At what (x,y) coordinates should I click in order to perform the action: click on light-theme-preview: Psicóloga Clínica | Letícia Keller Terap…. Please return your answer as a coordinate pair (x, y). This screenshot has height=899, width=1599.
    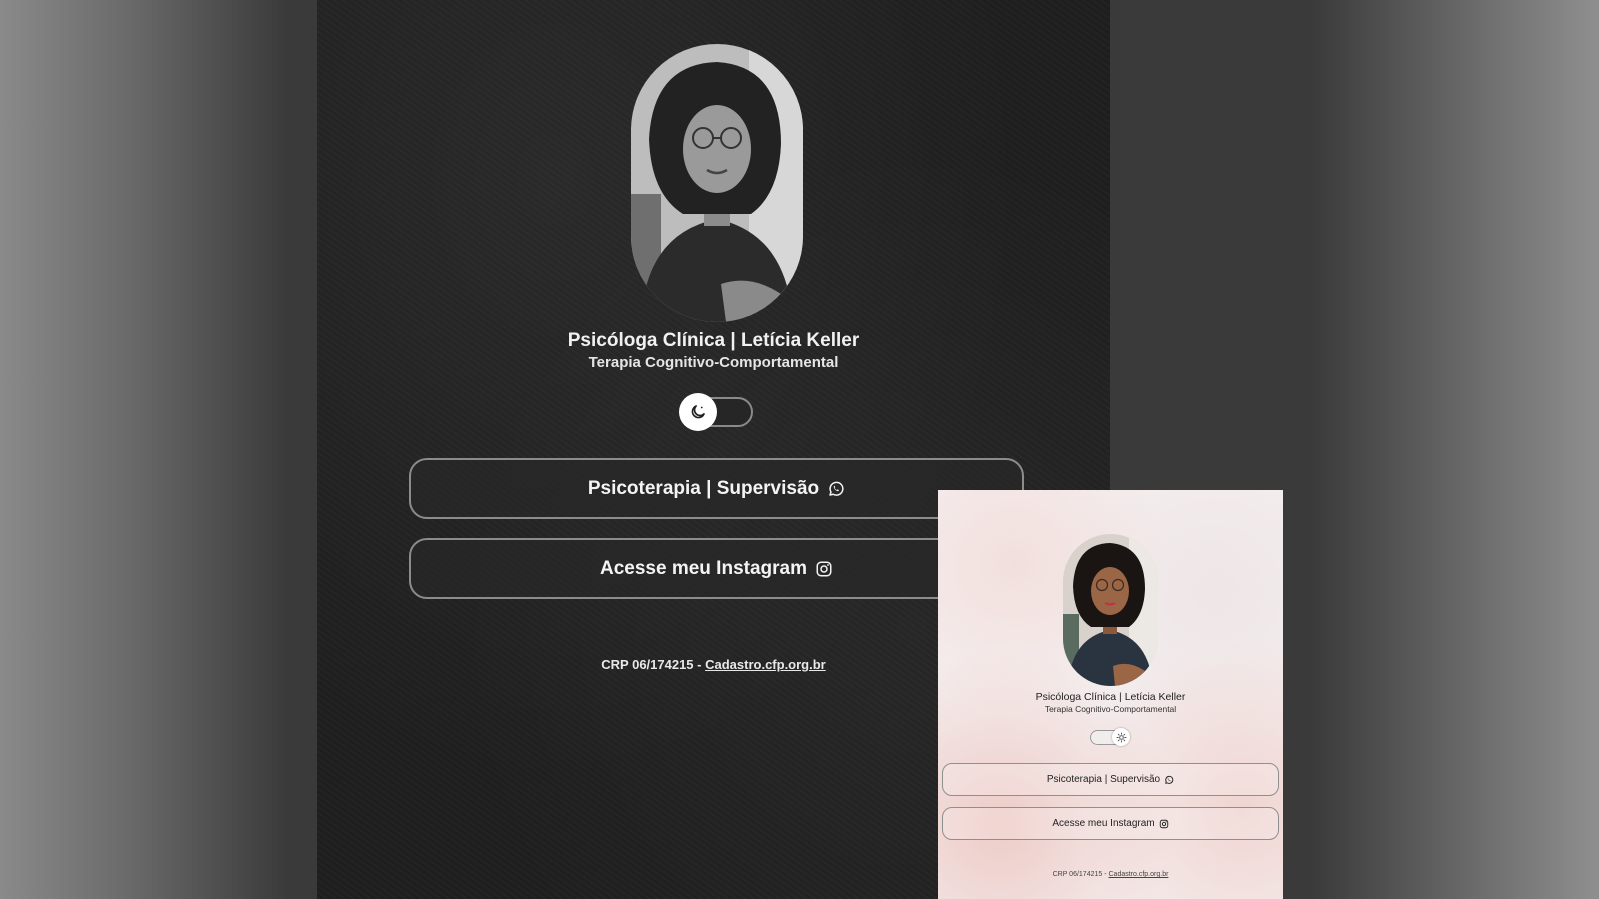
    Looking at the image, I should click on (1110, 694).